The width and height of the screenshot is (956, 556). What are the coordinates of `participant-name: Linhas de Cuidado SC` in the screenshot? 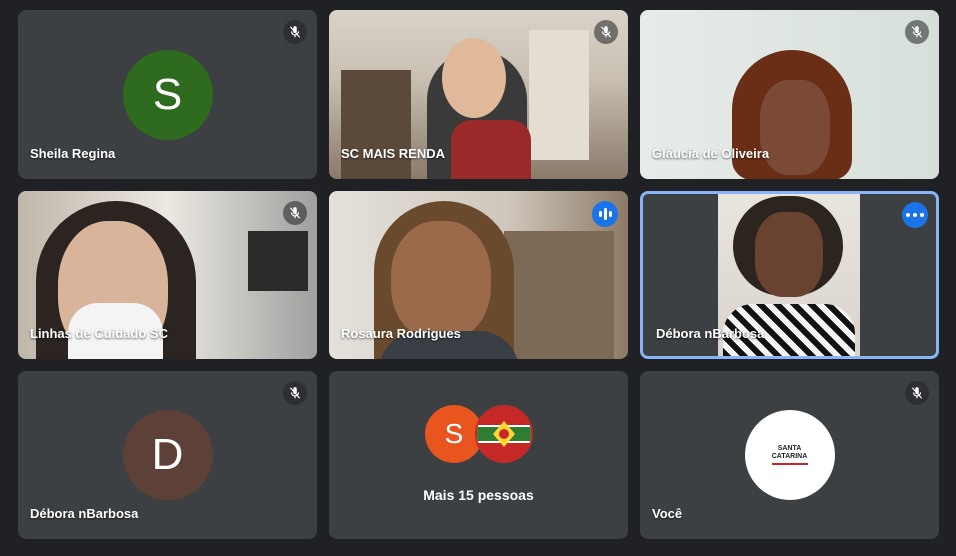 It's located at (99, 333).